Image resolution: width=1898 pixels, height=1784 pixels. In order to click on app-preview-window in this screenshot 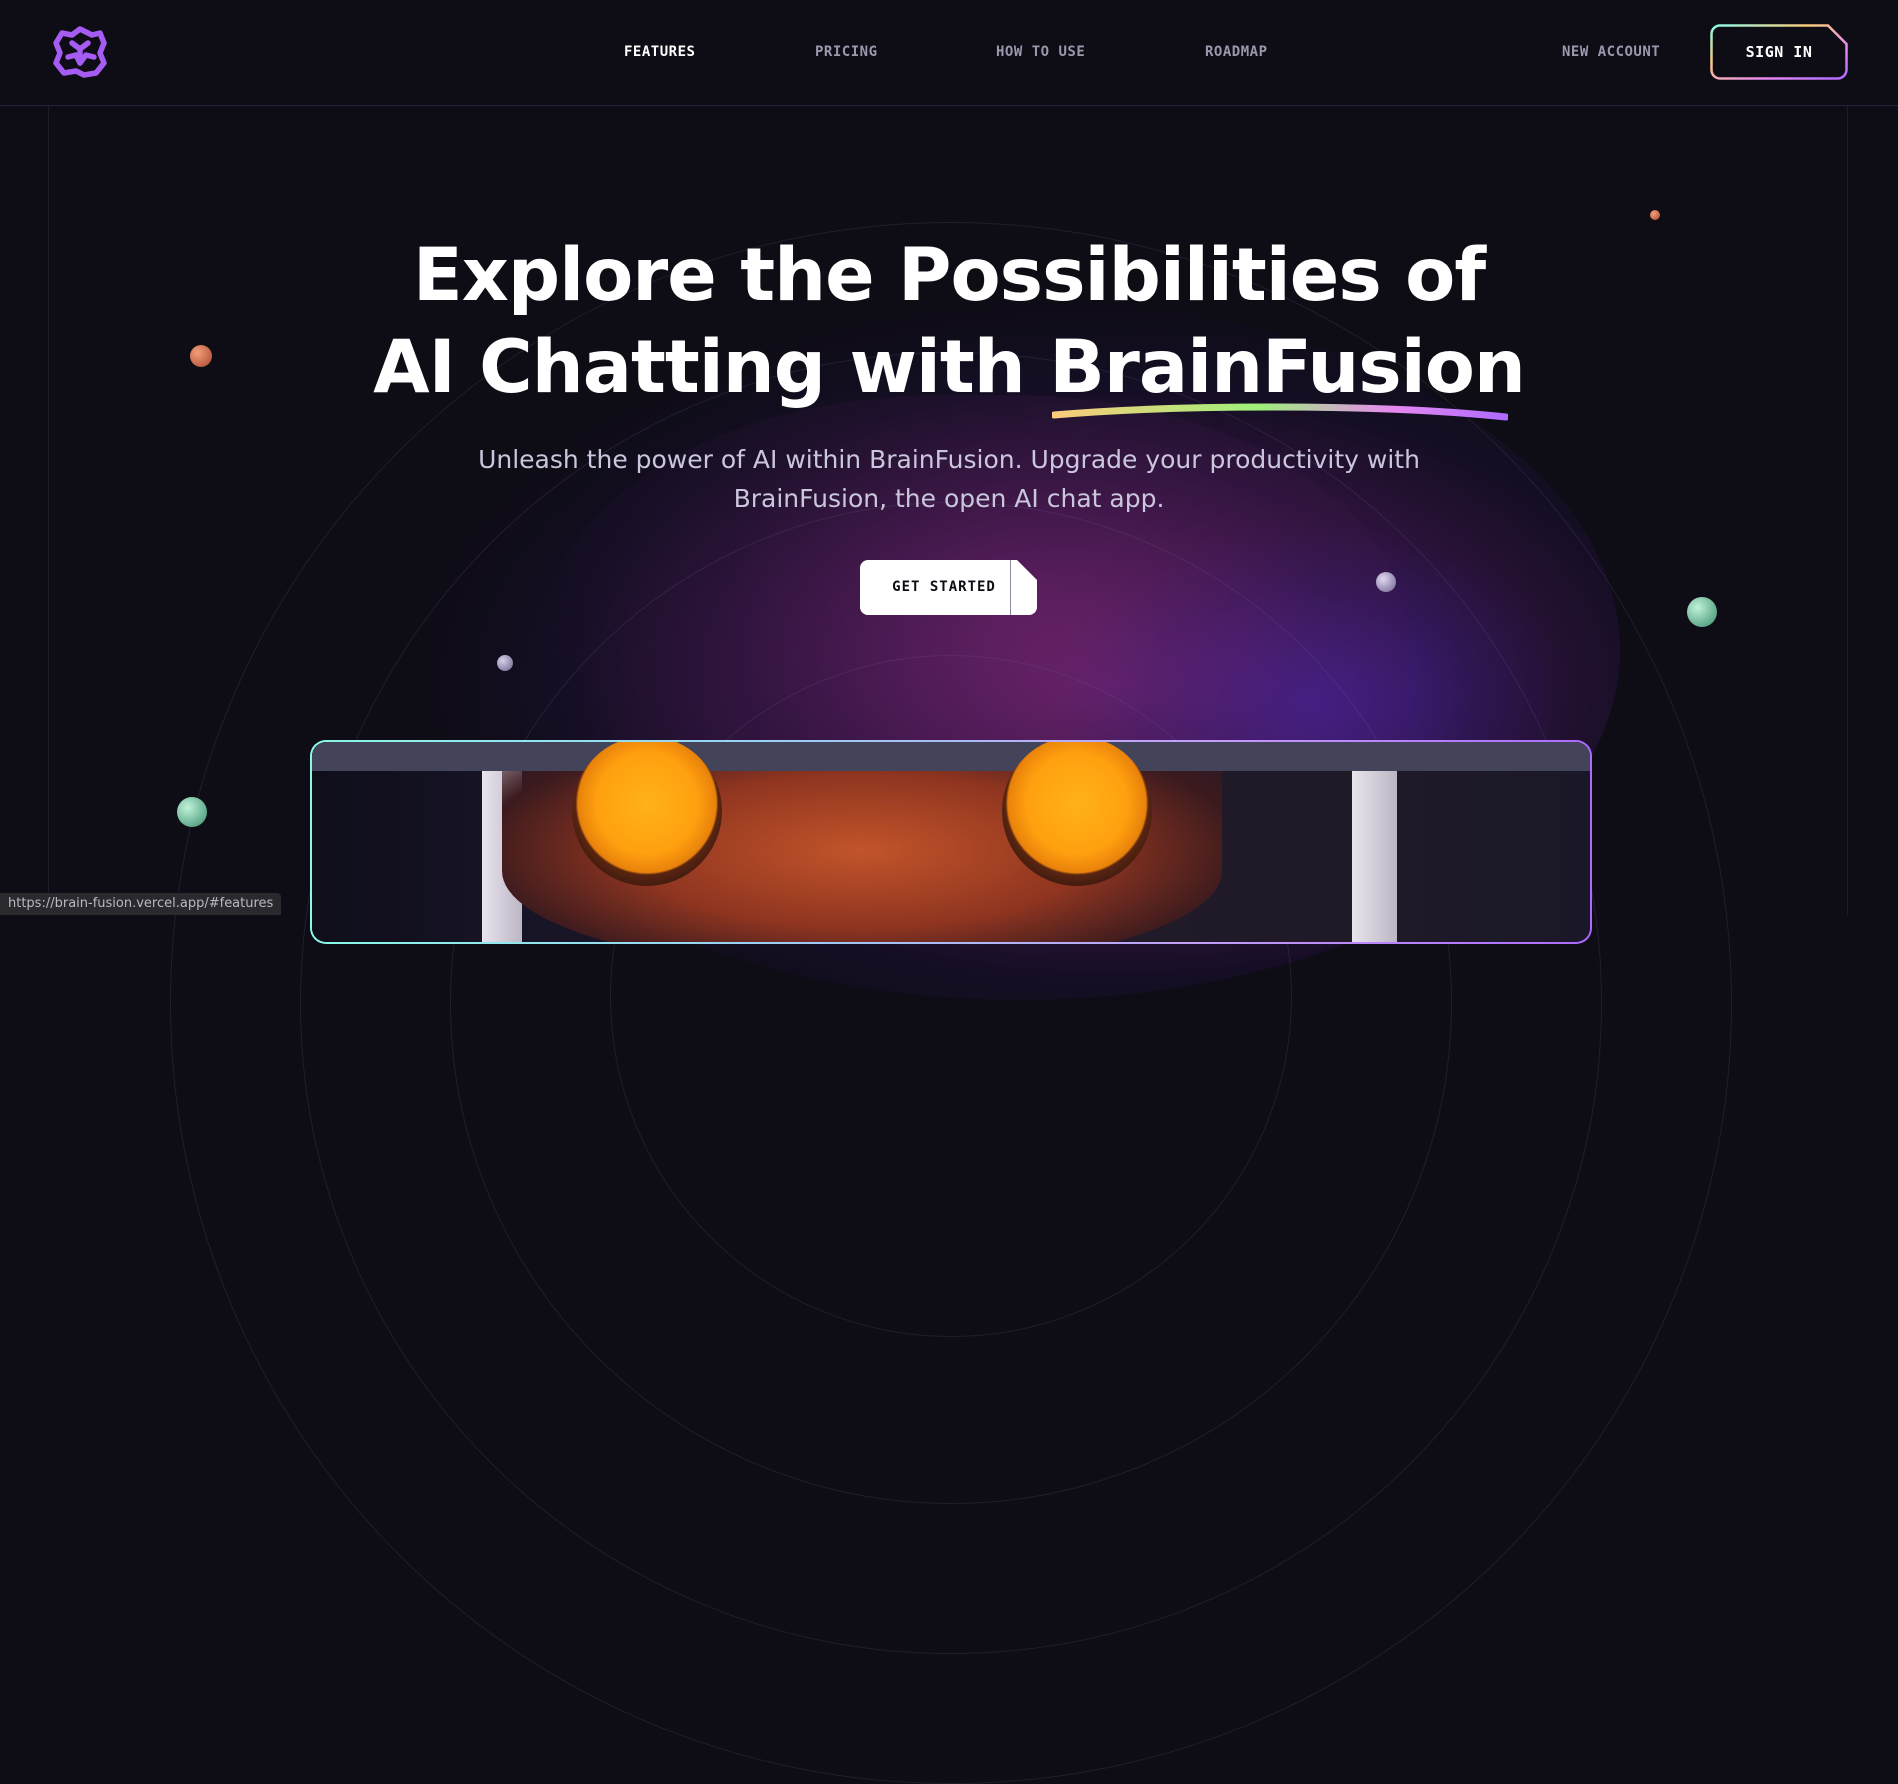, I will do `click(951, 842)`.